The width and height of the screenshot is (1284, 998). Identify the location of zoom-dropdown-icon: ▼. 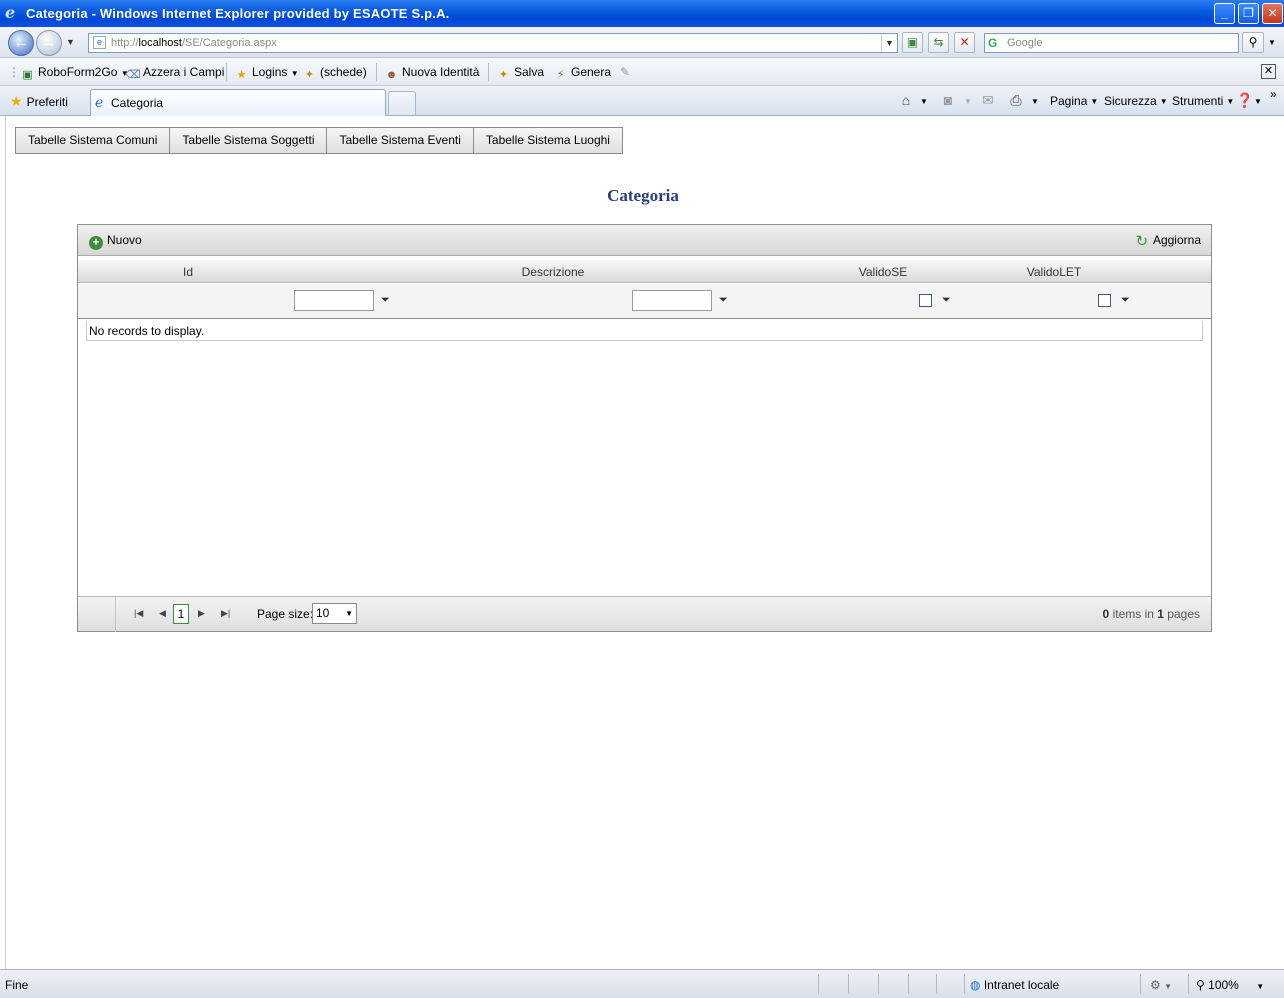
(1260, 986).